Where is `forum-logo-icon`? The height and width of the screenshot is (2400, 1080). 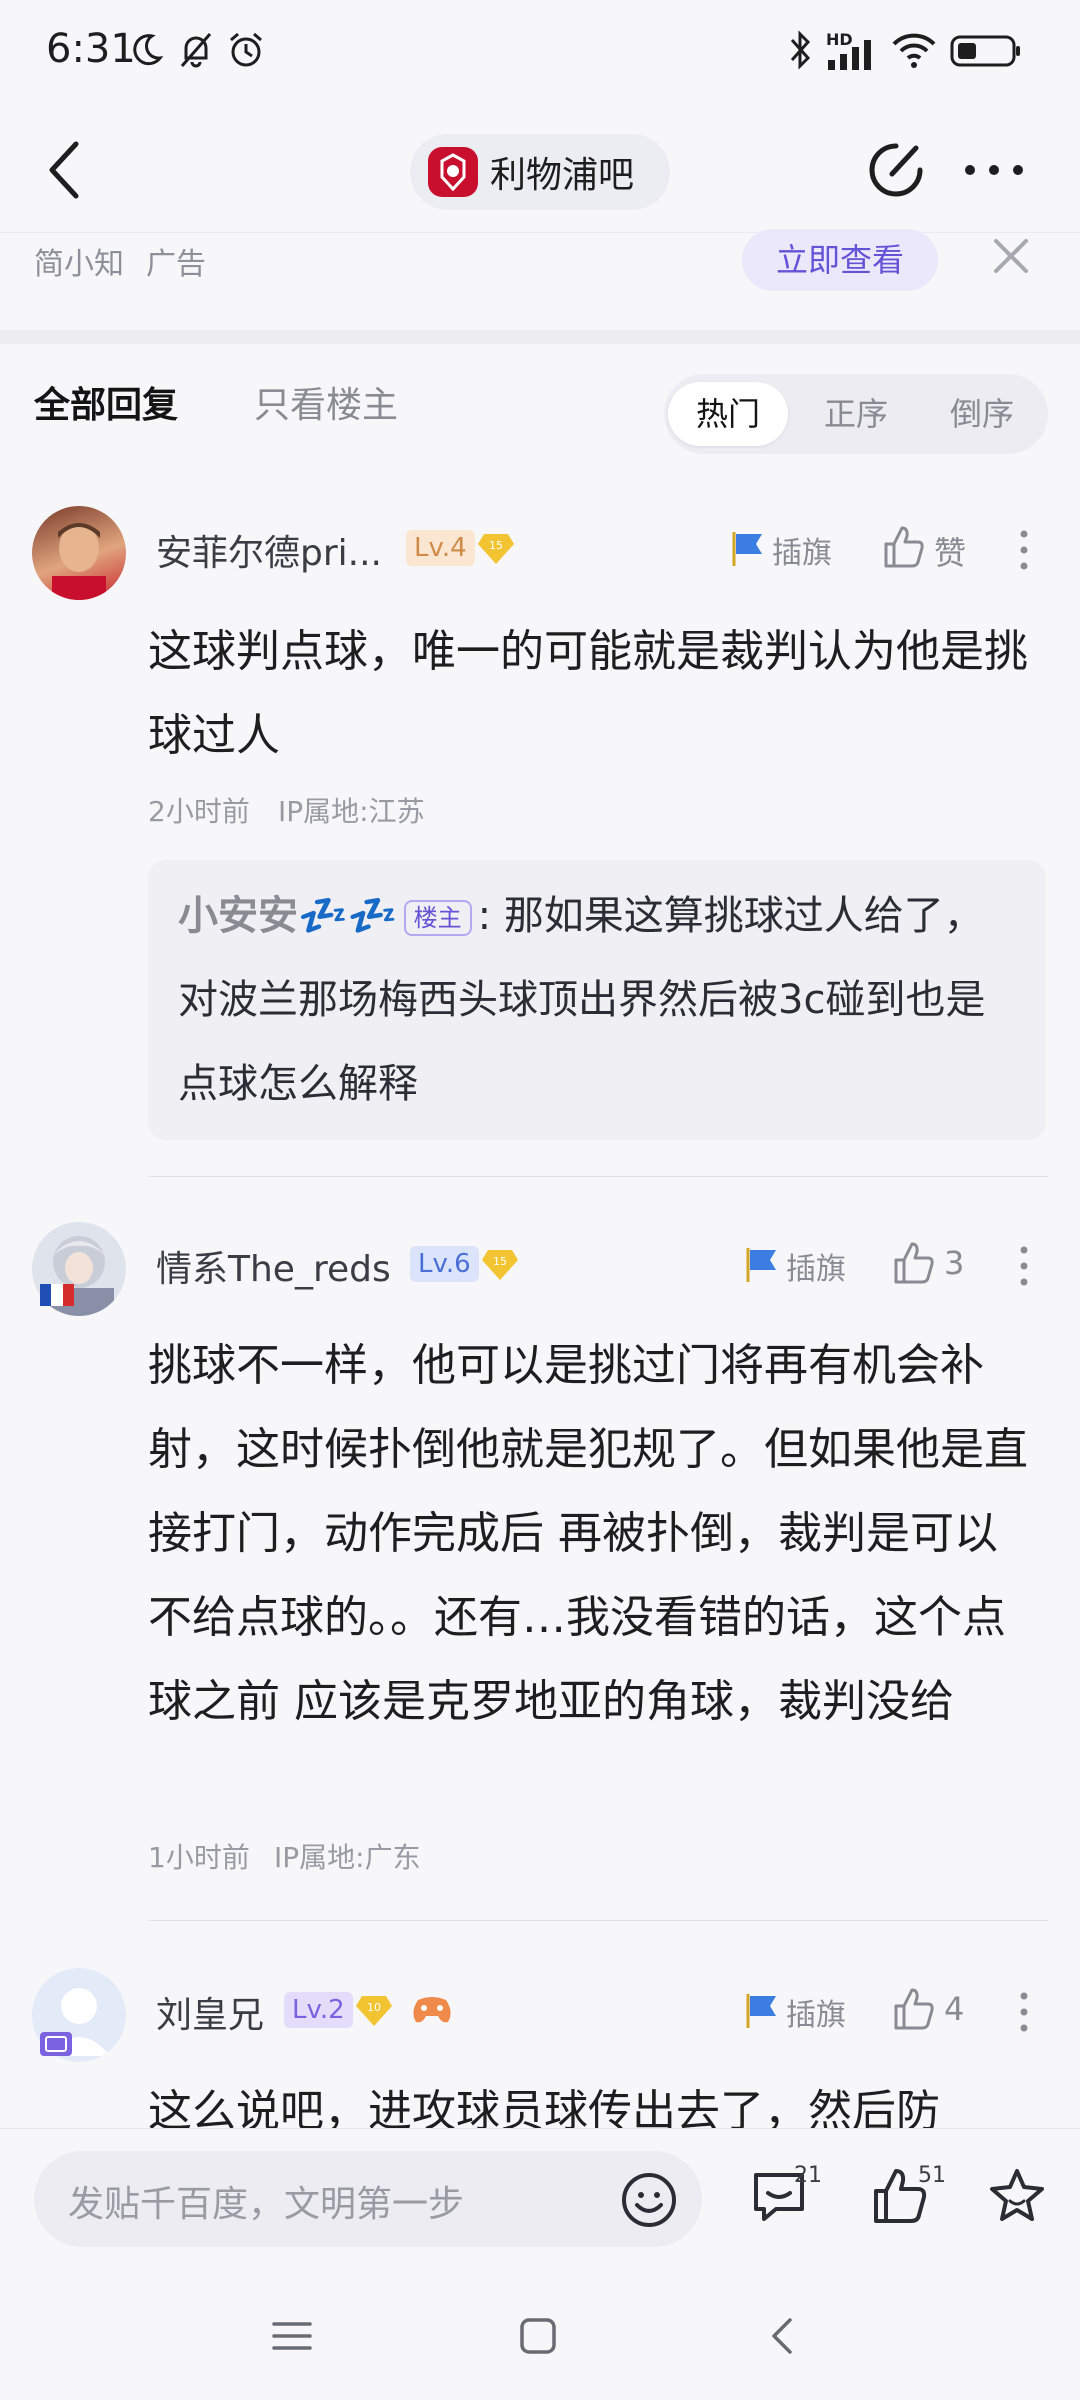 forum-logo-icon is located at coordinates (453, 172).